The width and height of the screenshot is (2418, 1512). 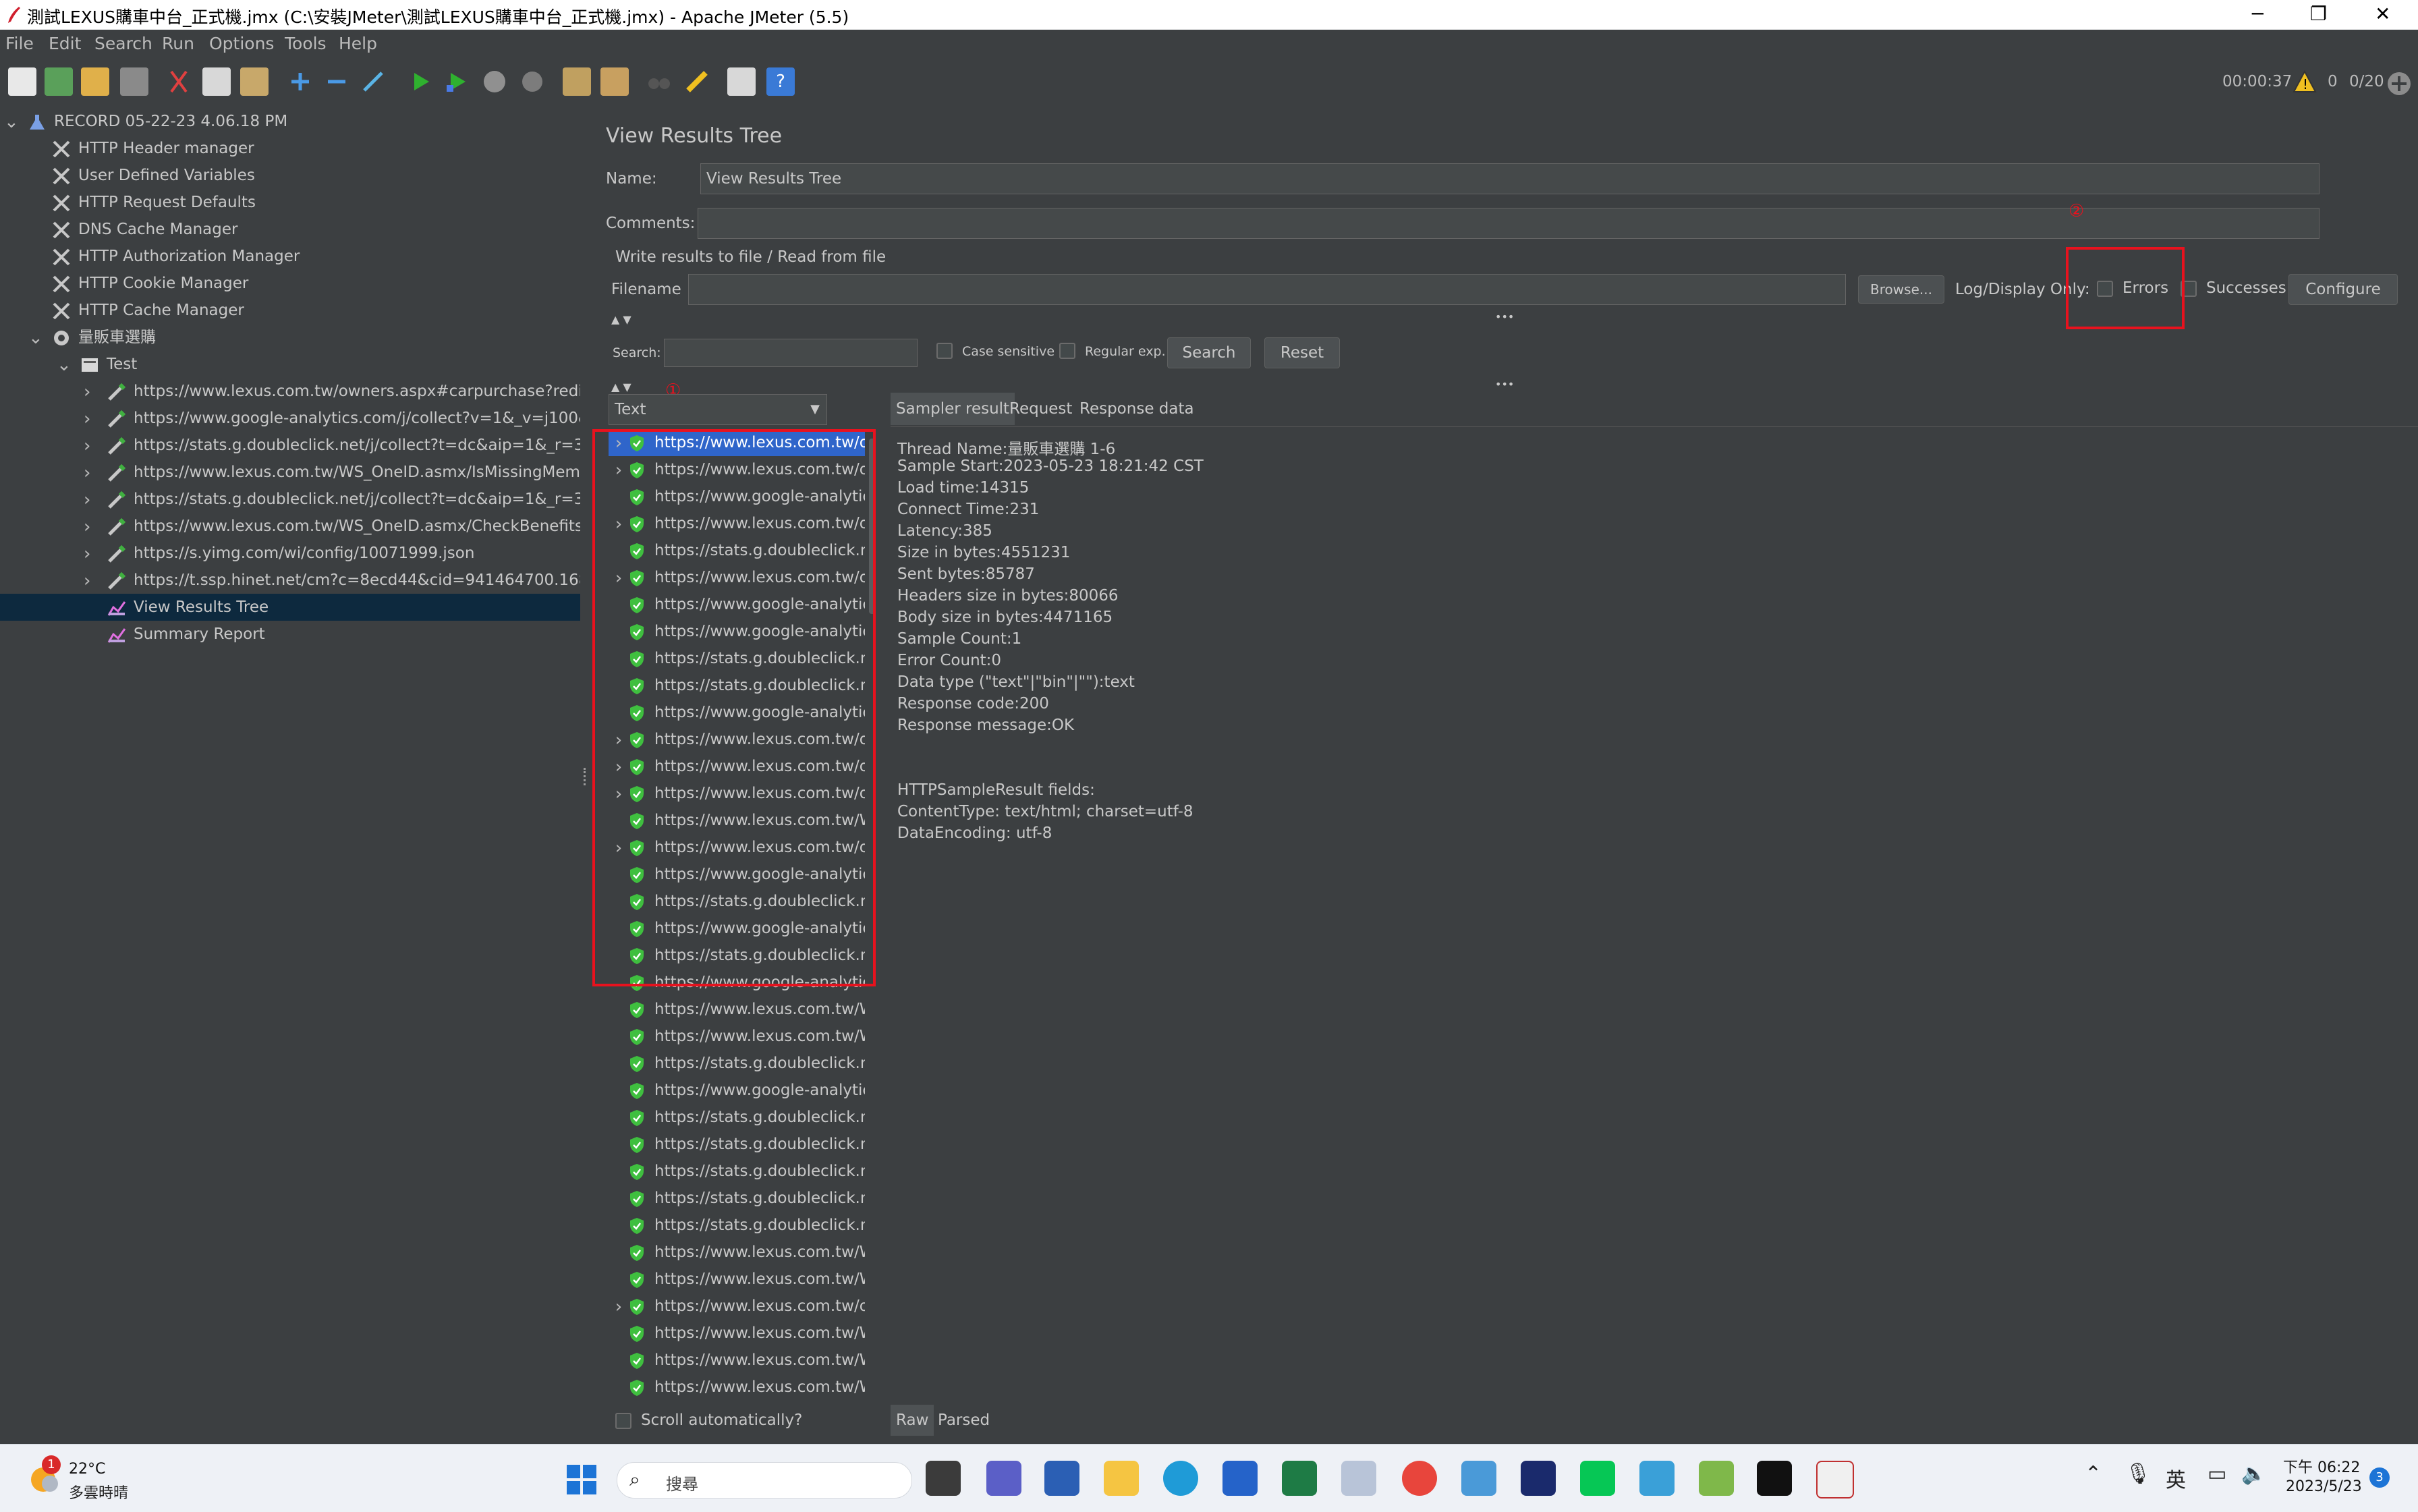 What do you see at coordinates (300, 81) in the screenshot?
I see `expand-icon` at bounding box center [300, 81].